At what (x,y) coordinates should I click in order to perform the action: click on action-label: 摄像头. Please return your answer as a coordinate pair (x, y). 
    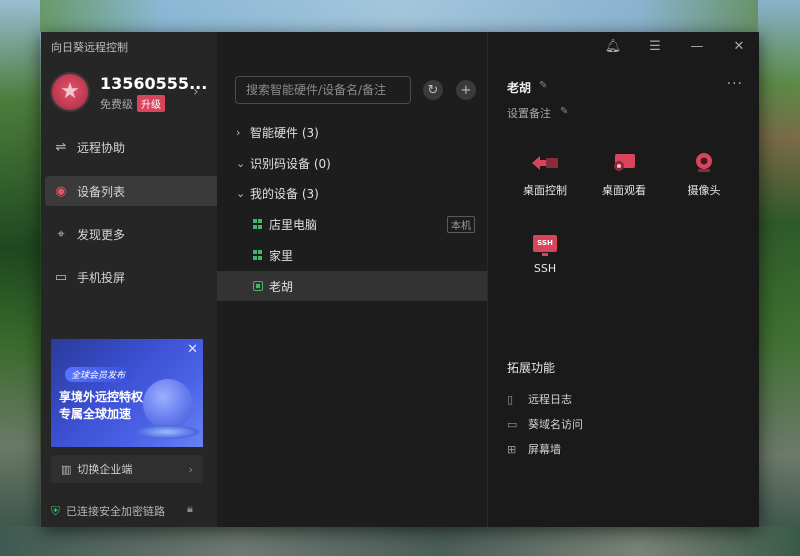
    Looking at the image, I should click on (704, 190).